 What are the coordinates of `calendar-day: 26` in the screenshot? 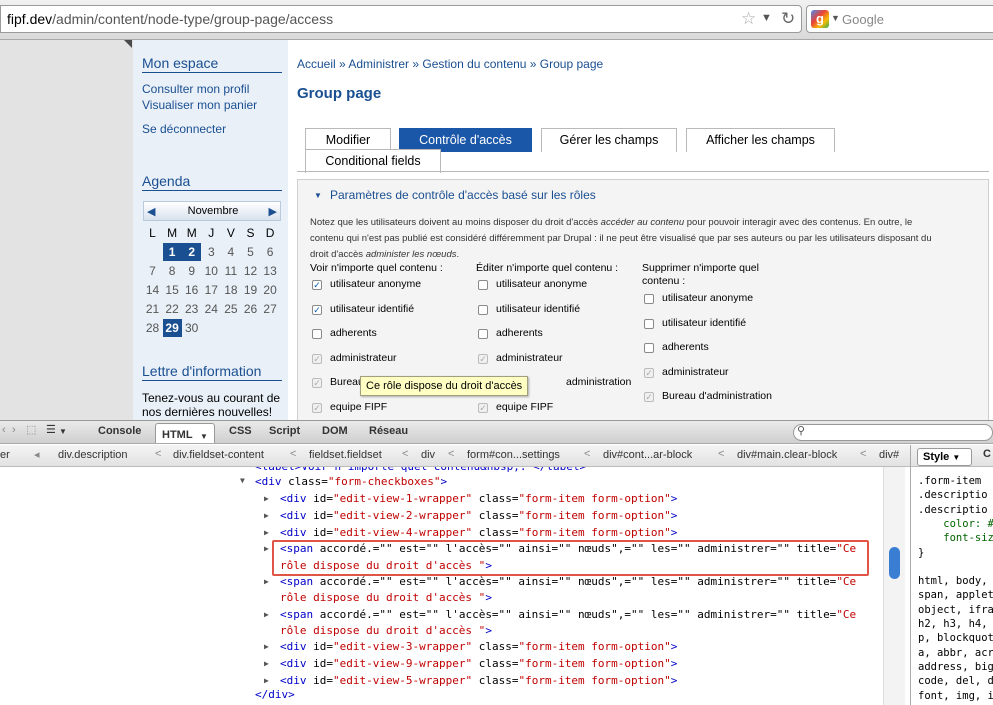 It's located at (250, 309).